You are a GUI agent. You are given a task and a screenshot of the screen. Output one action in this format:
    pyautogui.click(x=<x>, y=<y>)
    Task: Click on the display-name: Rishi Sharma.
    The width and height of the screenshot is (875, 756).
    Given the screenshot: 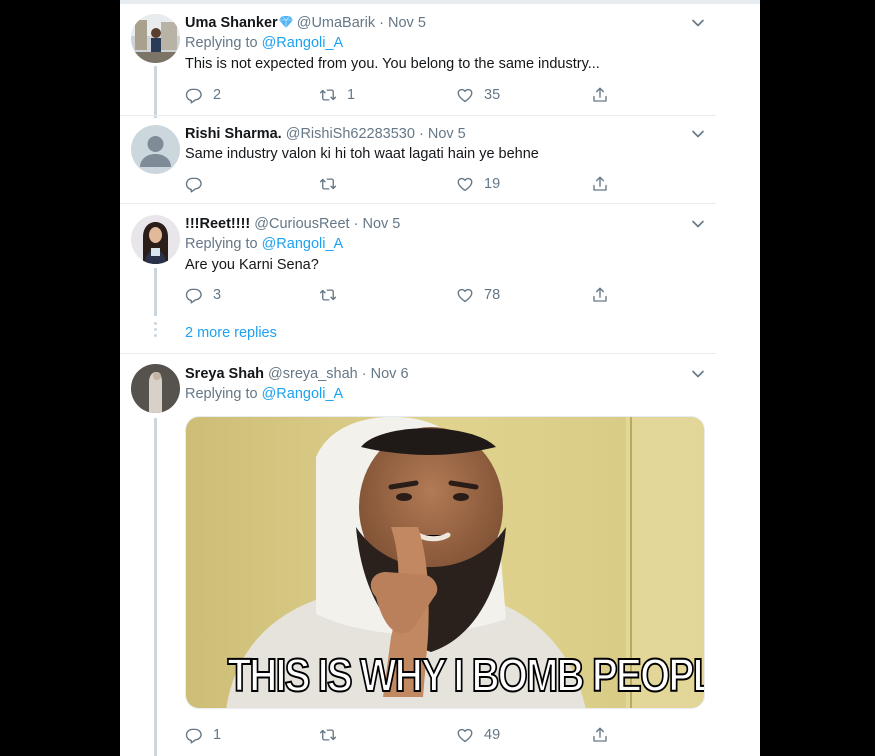 What is the action you would take?
    pyautogui.click(x=233, y=134)
    